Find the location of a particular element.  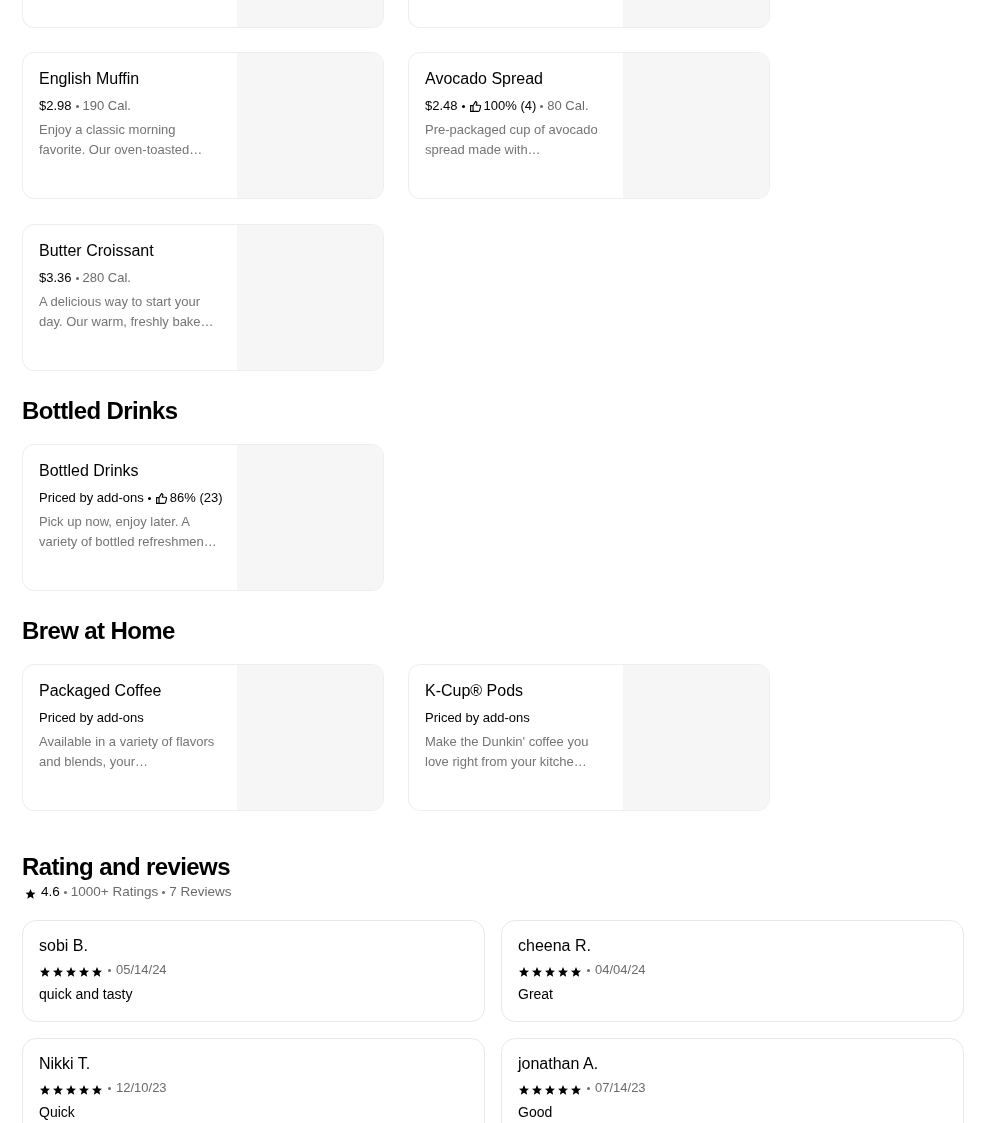

review-text: quick and tasty is located at coordinates (86, 994).